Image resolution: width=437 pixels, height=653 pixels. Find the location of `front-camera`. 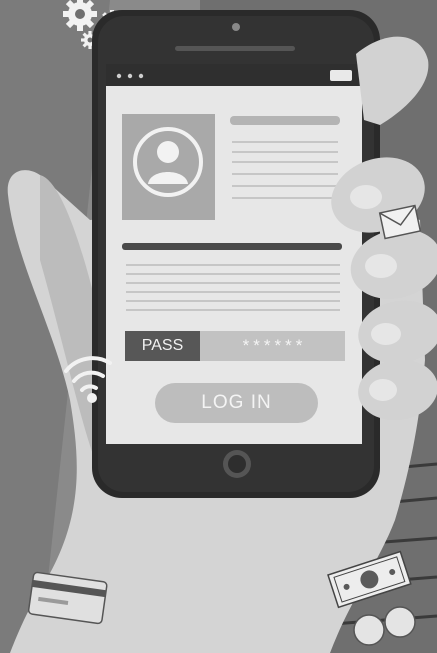

front-camera is located at coordinates (236, 27).